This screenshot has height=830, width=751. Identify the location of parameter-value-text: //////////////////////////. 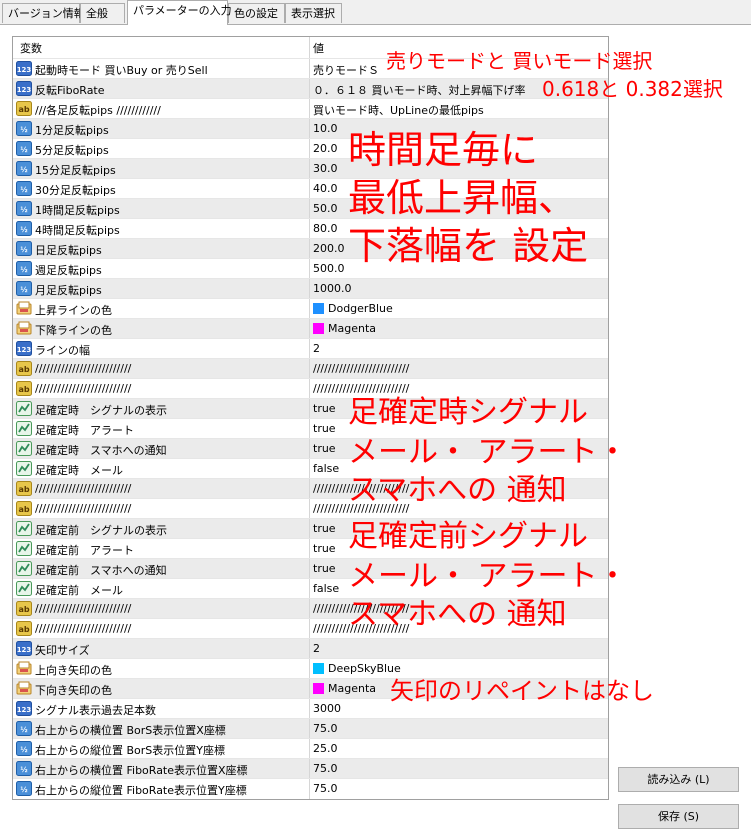
(361, 368).